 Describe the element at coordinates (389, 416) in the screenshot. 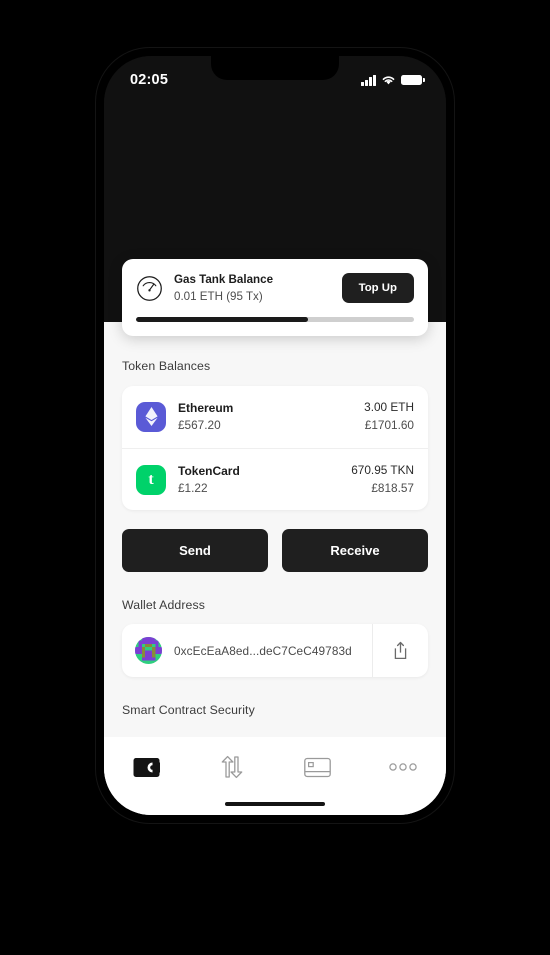

I see `token-amounts: 3.00 ETH £1701.60` at that location.